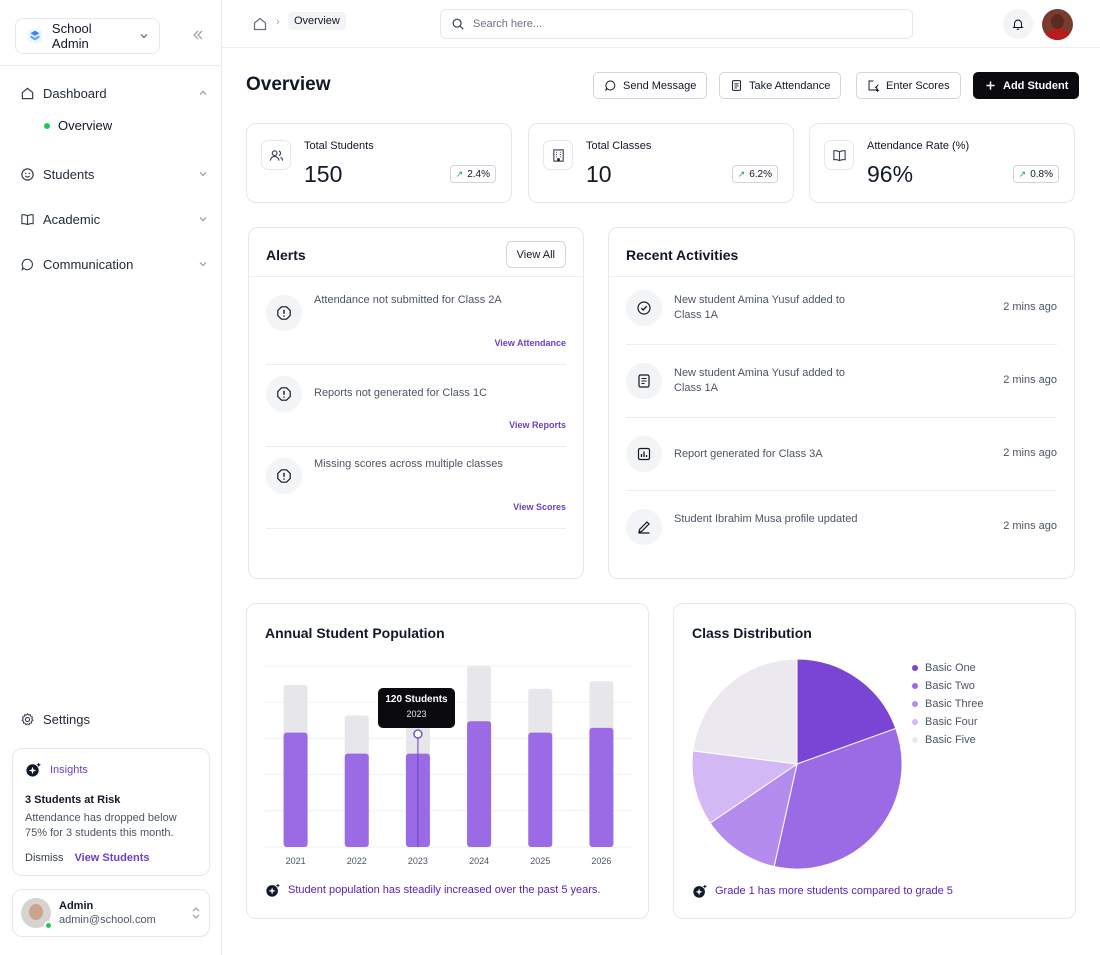  I want to click on legend-item: Basic One, so click(948, 668).